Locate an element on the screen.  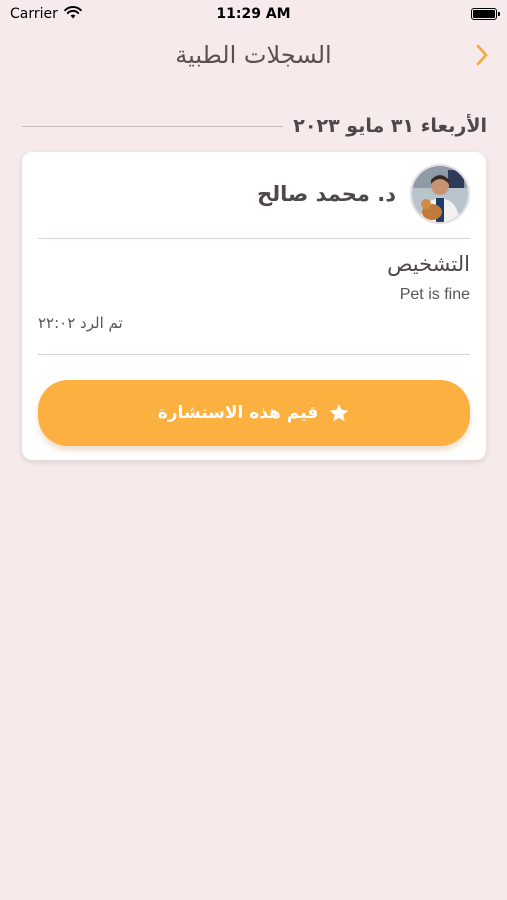
diagnosis-text: Pet is fine is located at coordinates (434, 294).